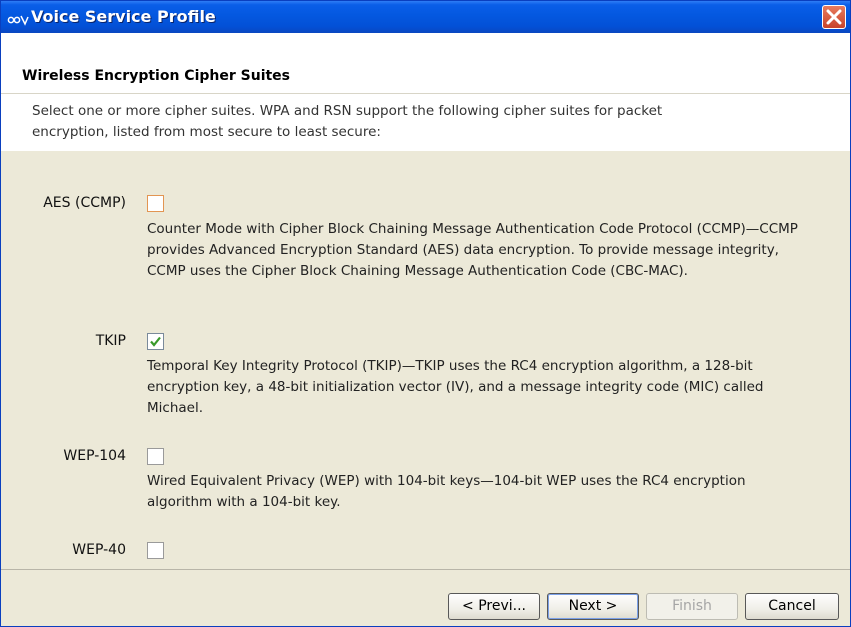 This screenshot has width=851, height=627. What do you see at coordinates (425, 598) in the screenshot?
I see `wizard-footer: < Previ... Next > Finish Cancel` at bounding box center [425, 598].